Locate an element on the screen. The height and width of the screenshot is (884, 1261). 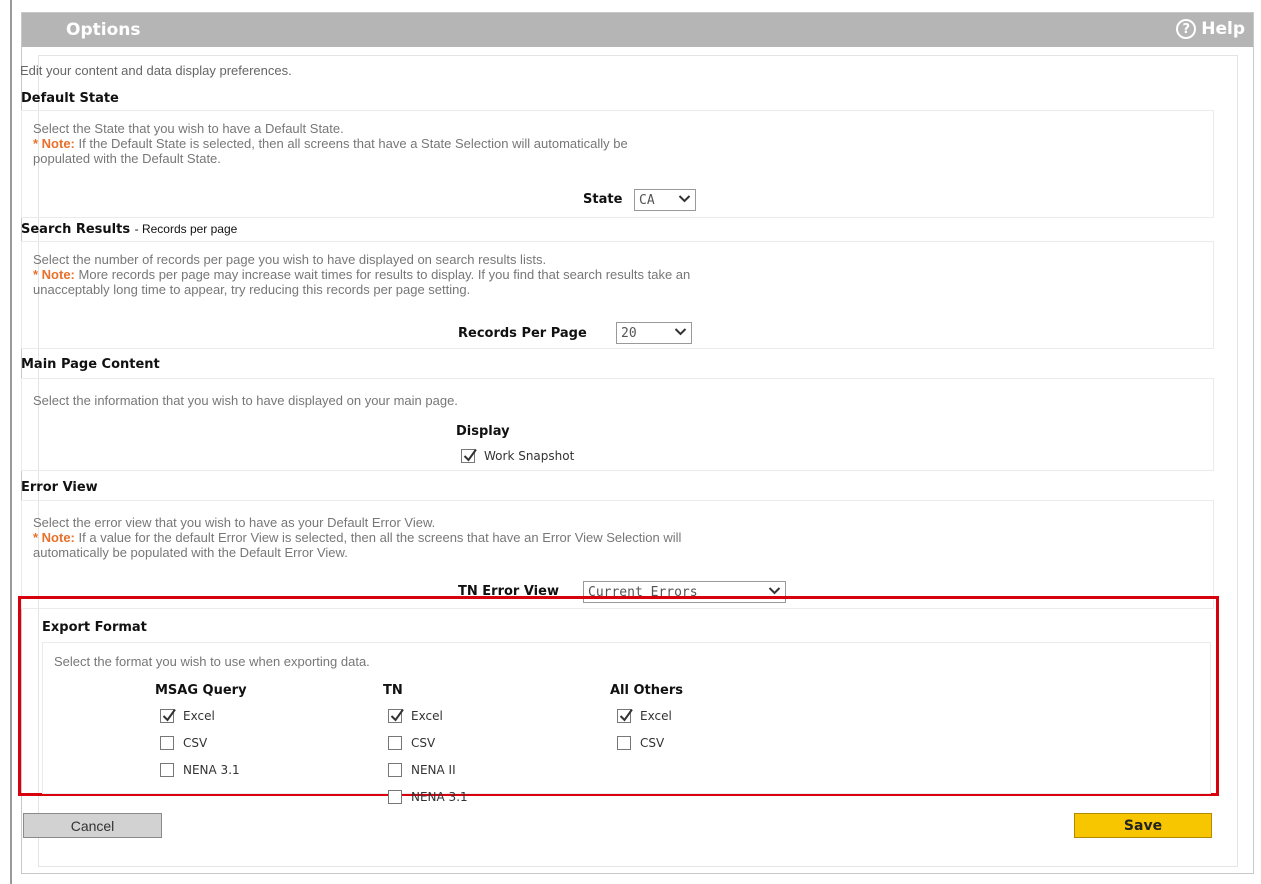
tn-nena31-option: NENA 3.1 is located at coordinates (428, 797).